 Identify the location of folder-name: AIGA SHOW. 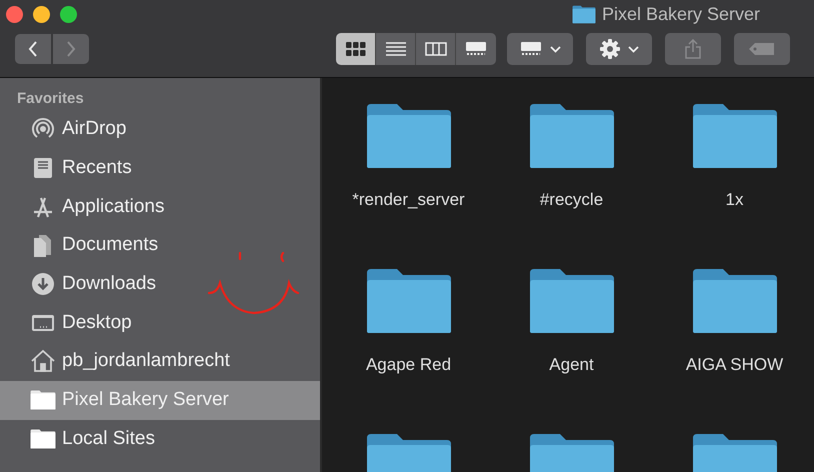
(735, 365).